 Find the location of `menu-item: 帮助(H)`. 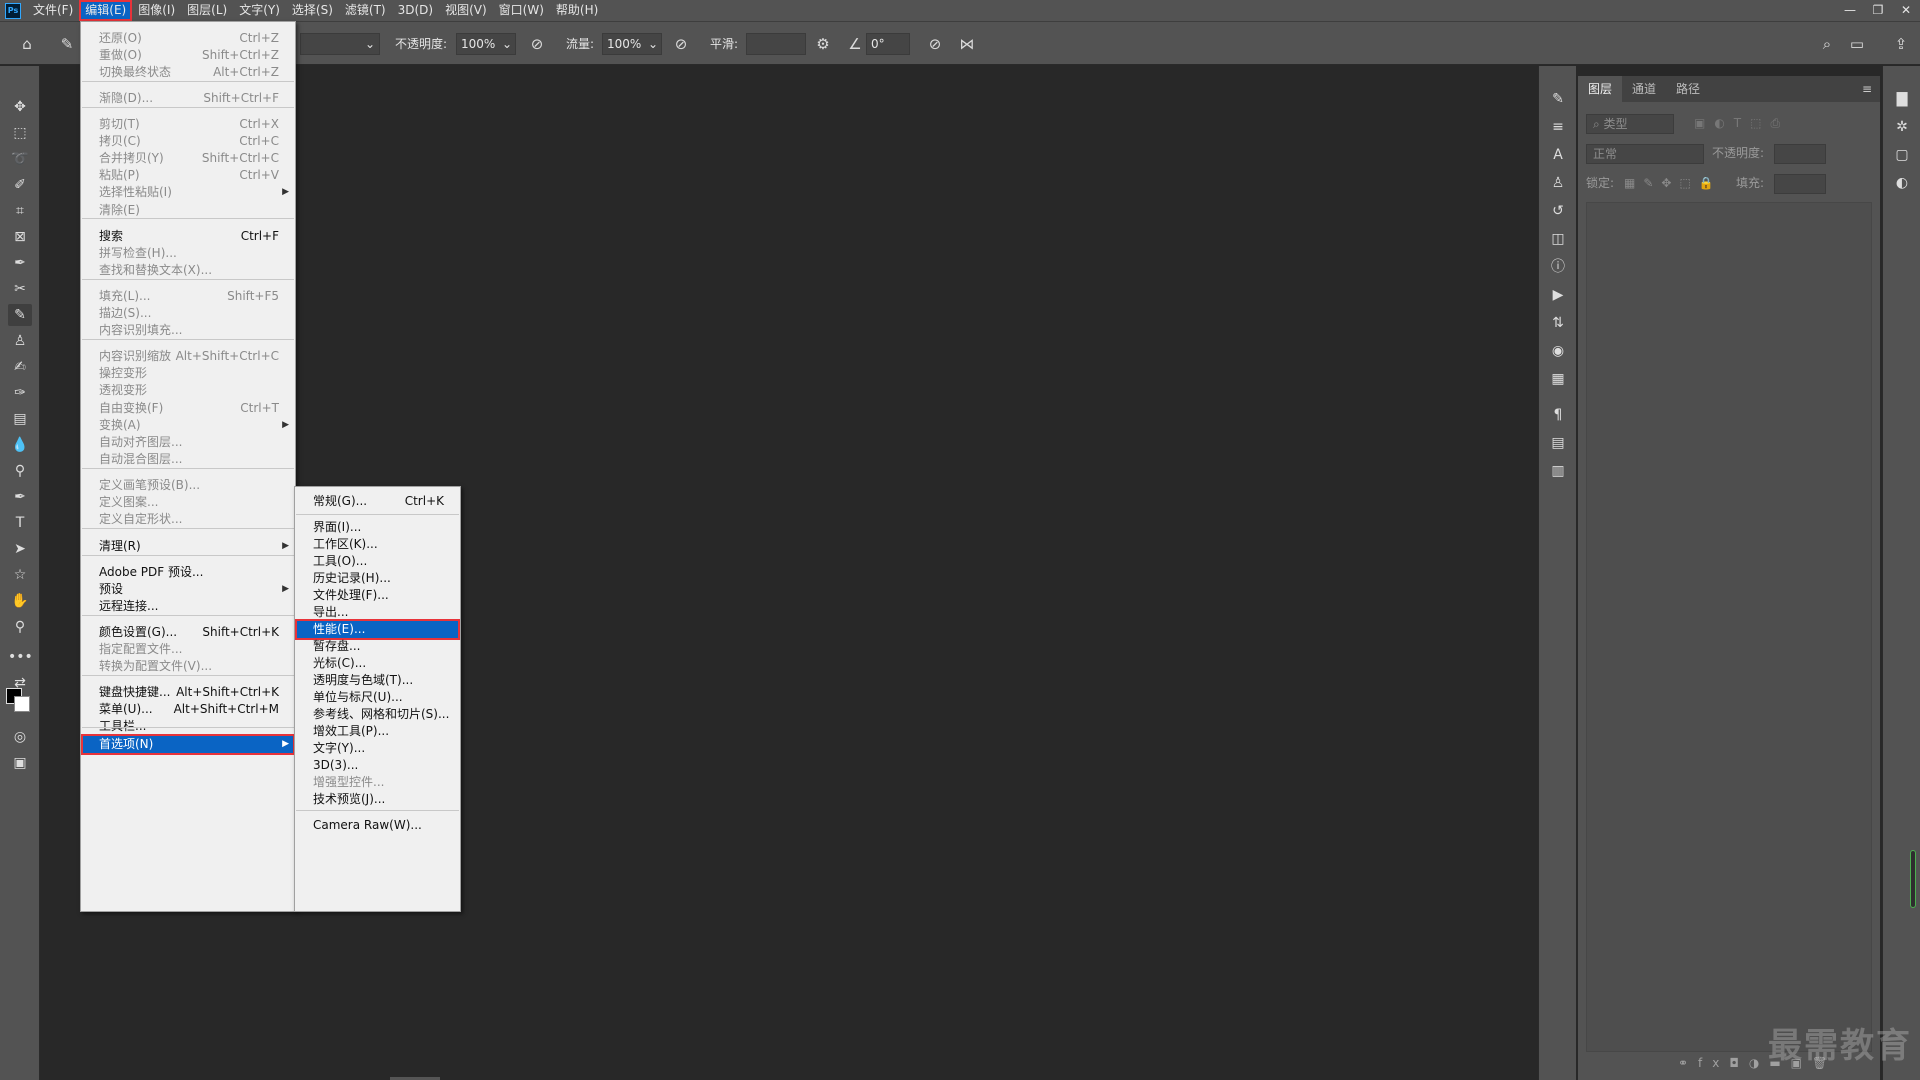

menu-item: 帮助(H) is located at coordinates (577, 10).